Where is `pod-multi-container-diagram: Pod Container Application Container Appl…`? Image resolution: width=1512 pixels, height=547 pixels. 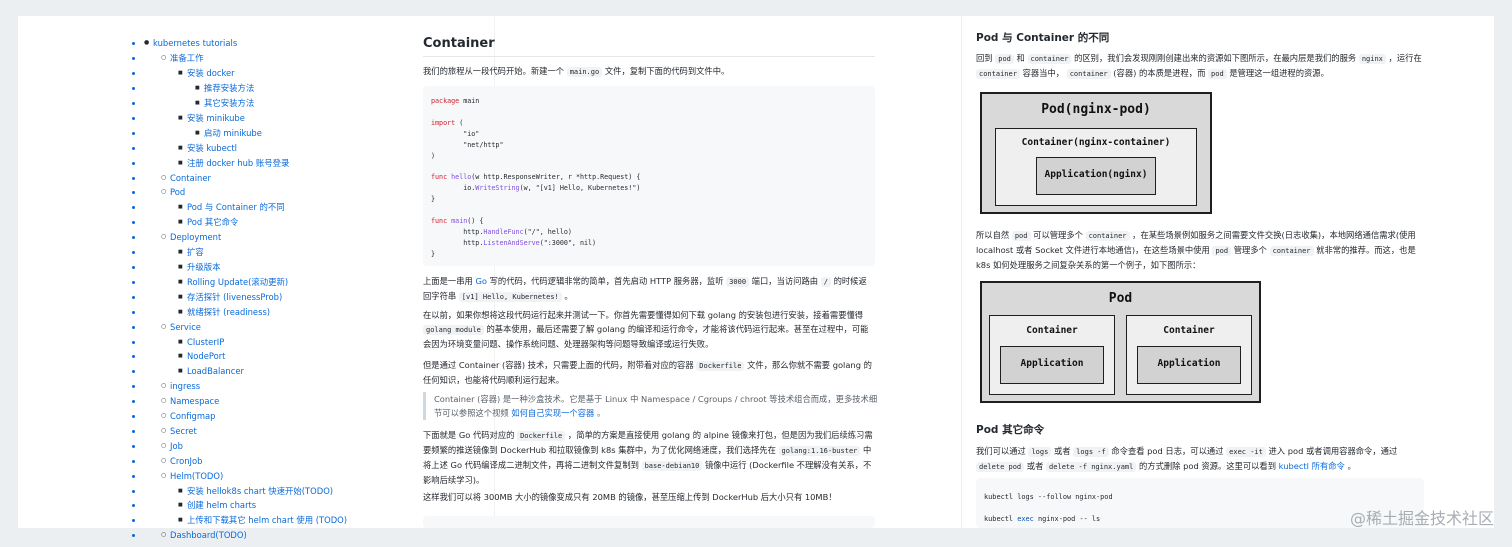 pod-multi-container-diagram: Pod Container Application Container Appl… is located at coordinates (1120, 342).